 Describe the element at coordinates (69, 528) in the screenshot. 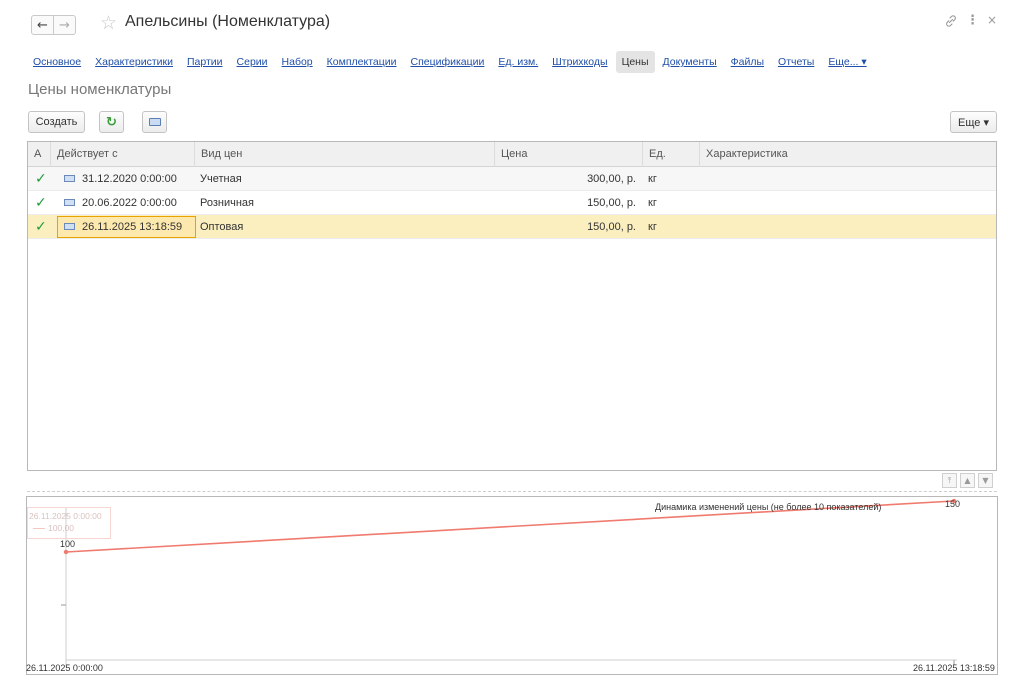

I see `tooltip-value: 100,00` at that location.